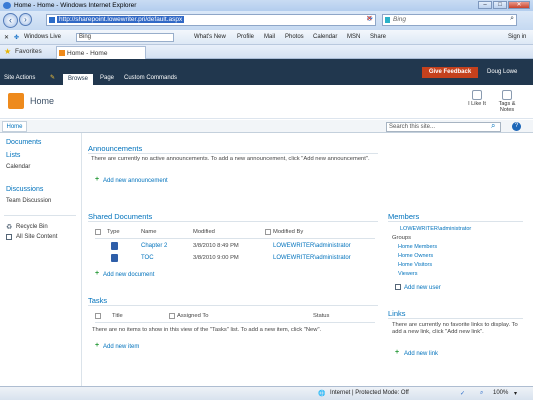 Image resolution: width=533 pixels, height=400 pixels. Describe the element at coordinates (449, 20) in the screenshot. I see `browser-search-input: Bing ⌕` at that location.